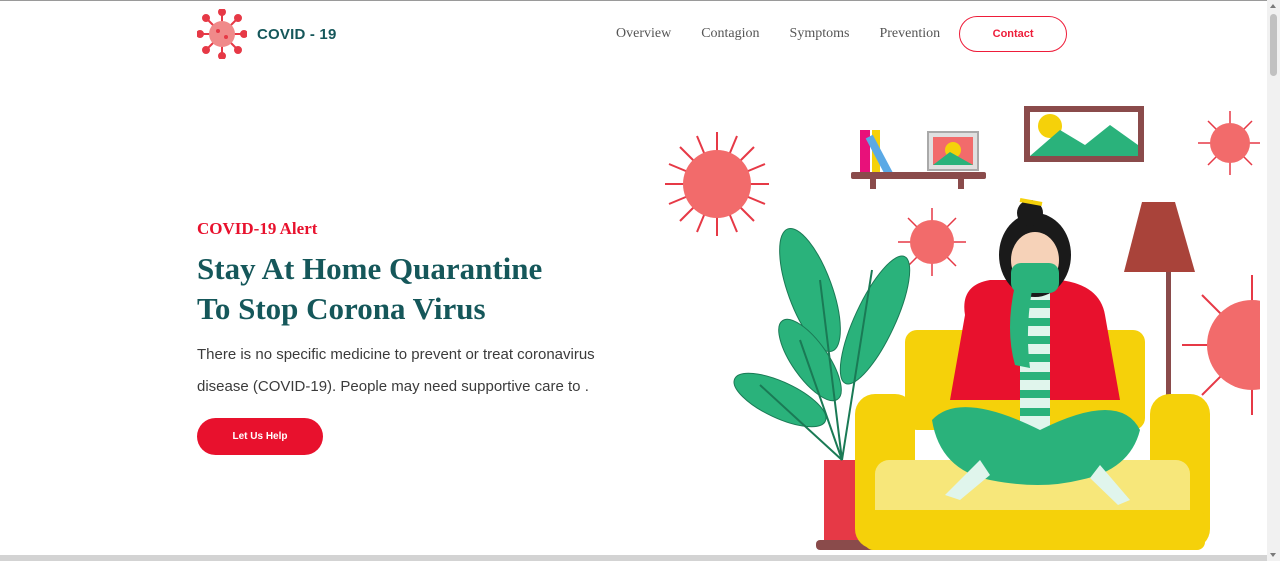  I want to click on brand-logo: COVID - 19, so click(267, 34).